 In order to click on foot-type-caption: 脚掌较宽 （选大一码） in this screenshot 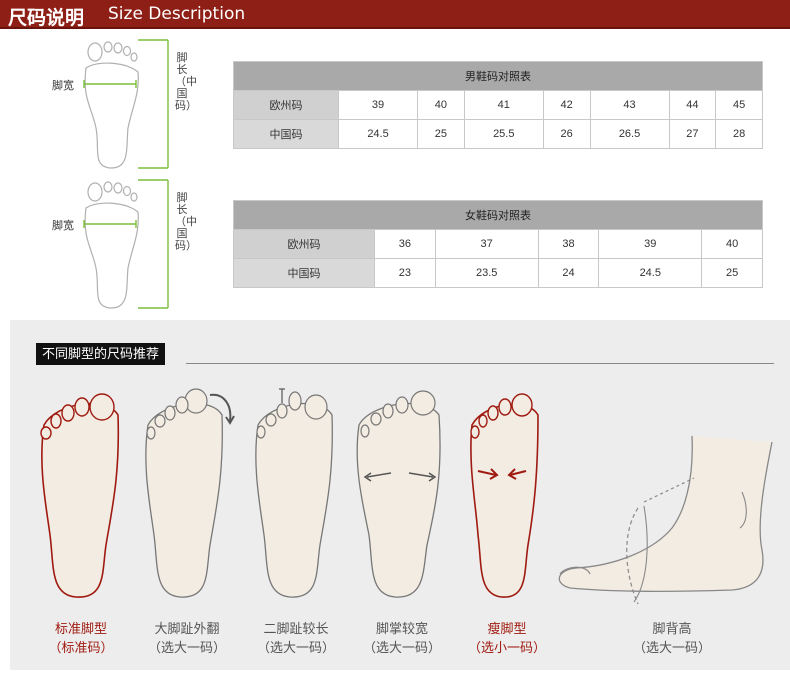, I will do `click(402, 638)`.